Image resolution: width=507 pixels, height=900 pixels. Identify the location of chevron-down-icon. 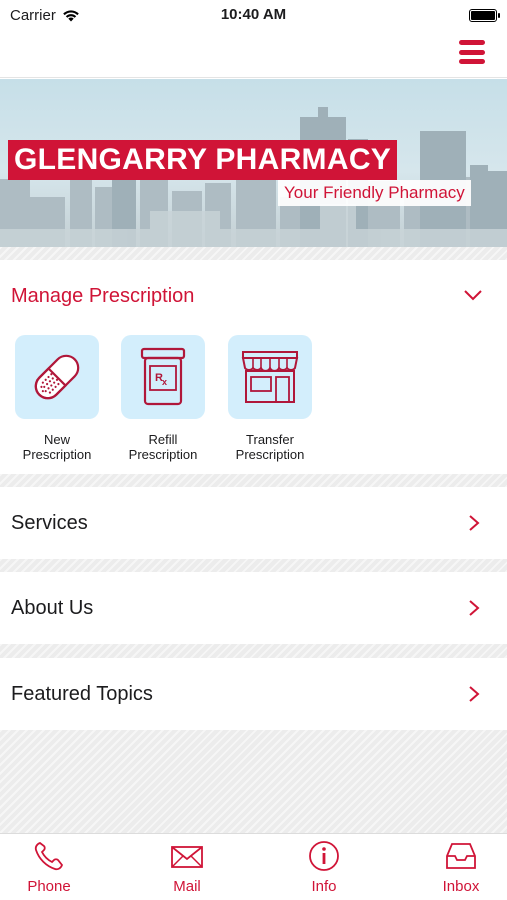
(473, 295).